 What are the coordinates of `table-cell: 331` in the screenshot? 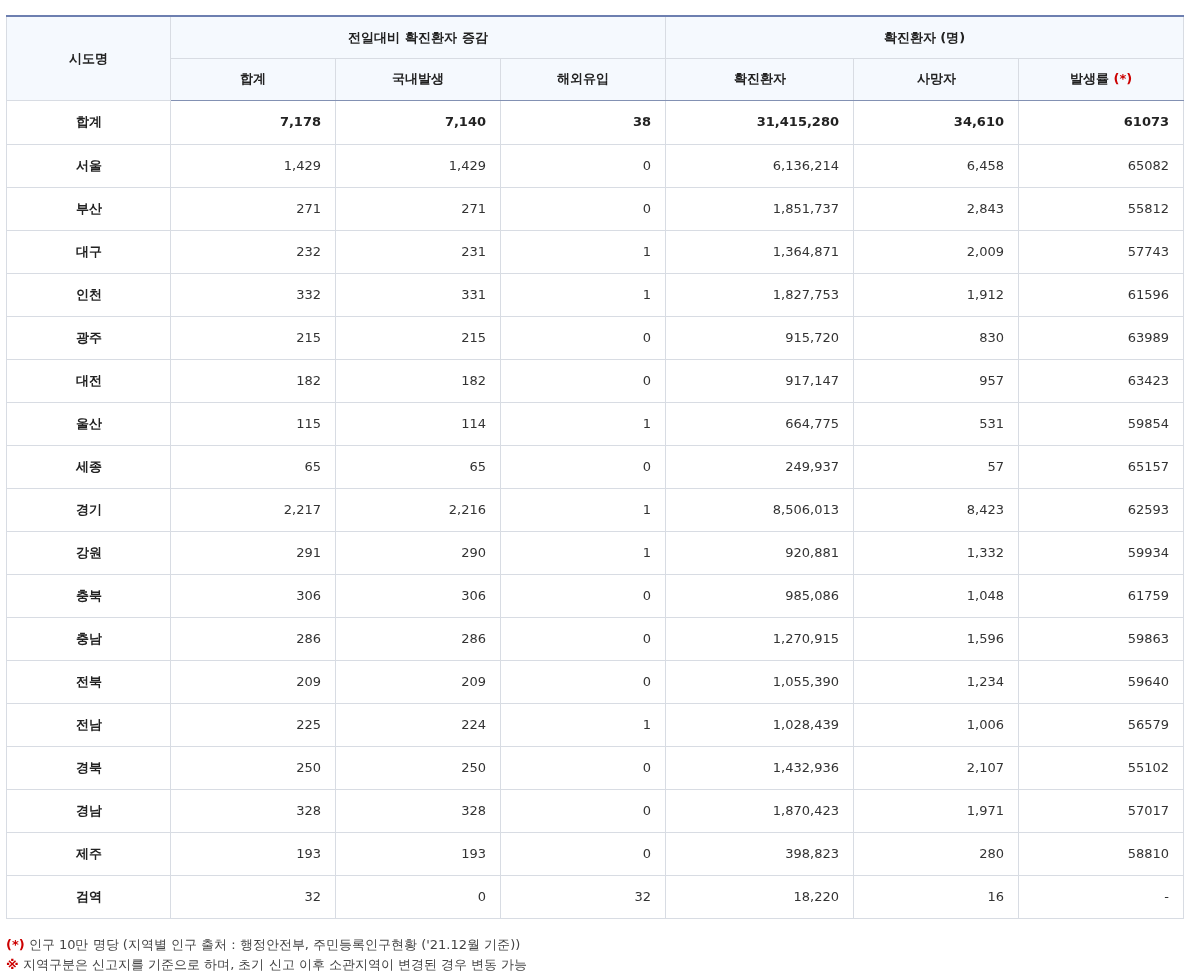 It's located at (418, 294).